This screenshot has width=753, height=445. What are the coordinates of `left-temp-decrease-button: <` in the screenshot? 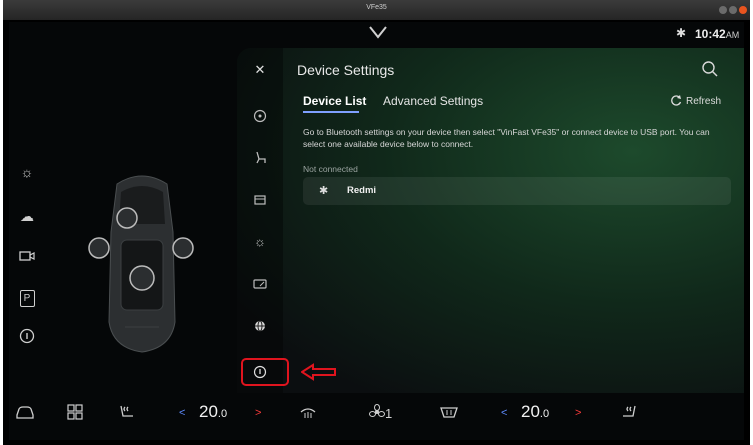 It's located at (182, 413).